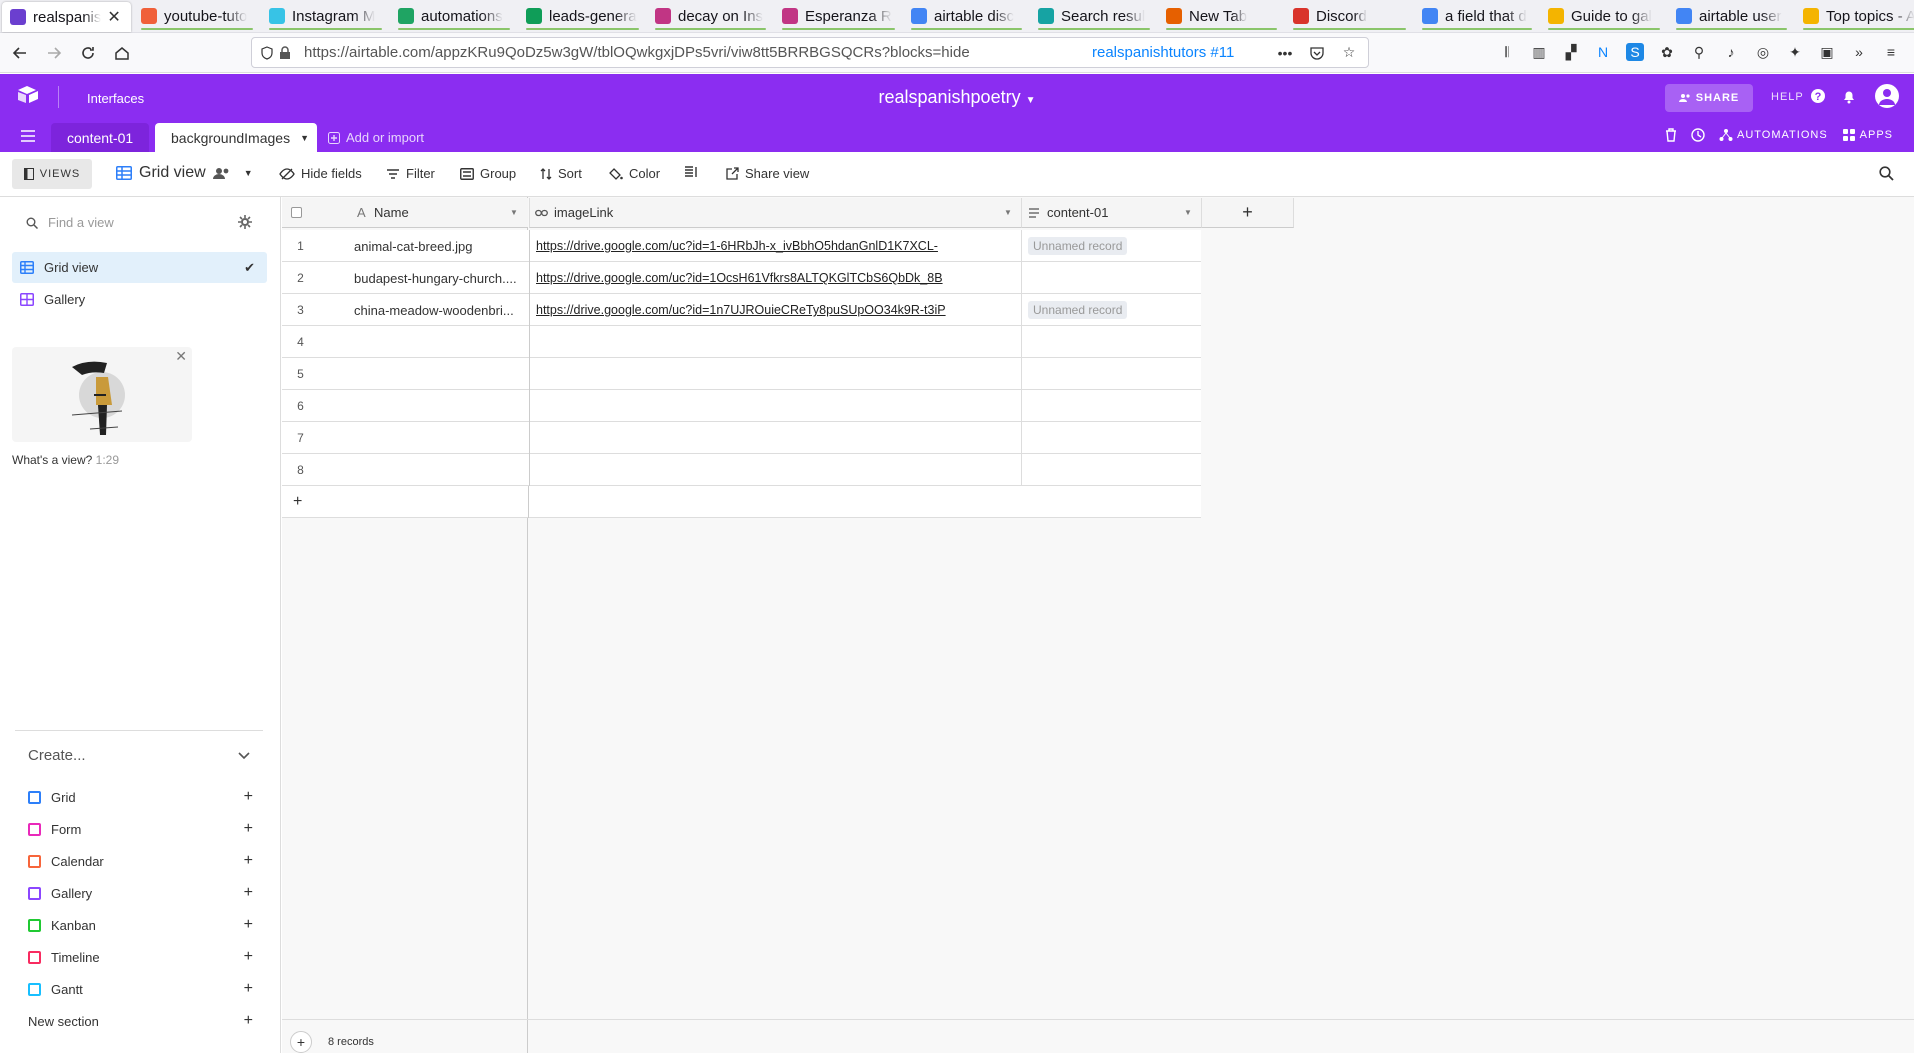  Describe the element at coordinates (634, 173) in the screenshot. I see `color-button: Color` at that location.